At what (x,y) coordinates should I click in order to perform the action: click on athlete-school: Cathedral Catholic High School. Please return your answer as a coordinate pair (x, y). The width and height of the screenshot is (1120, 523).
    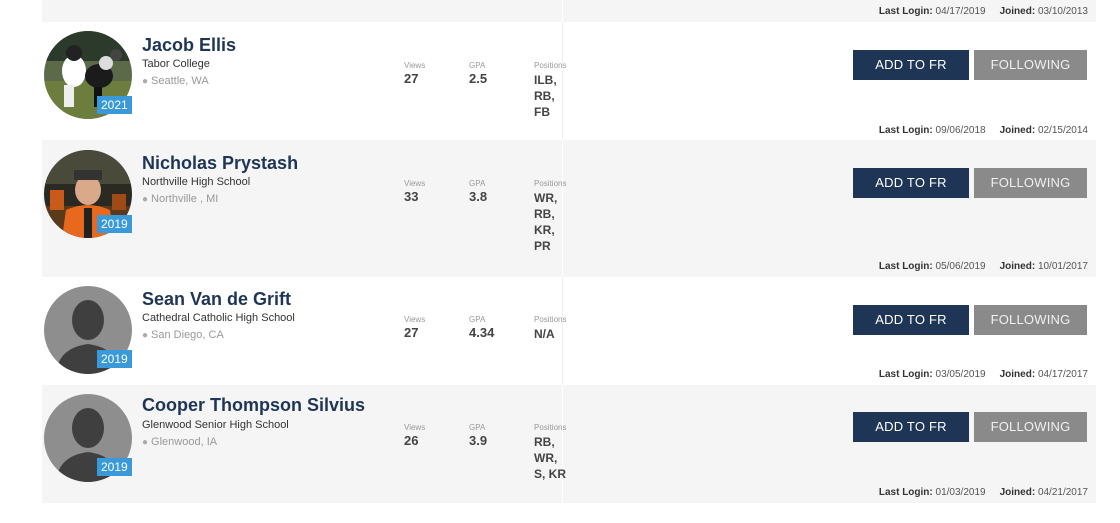
    Looking at the image, I should click on (218, 318).